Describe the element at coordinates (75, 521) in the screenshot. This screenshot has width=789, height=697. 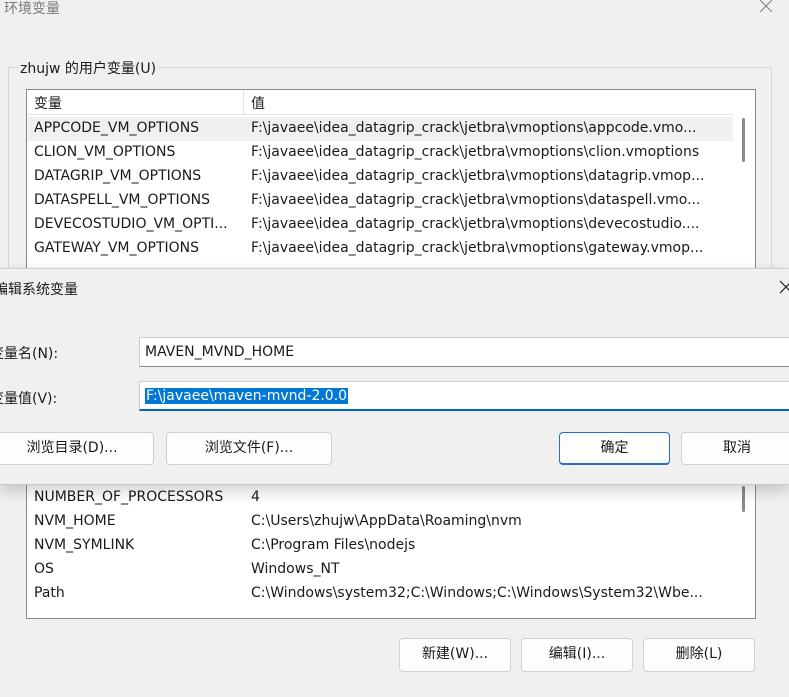
I see `var-name: NVM_HOME` at that location.